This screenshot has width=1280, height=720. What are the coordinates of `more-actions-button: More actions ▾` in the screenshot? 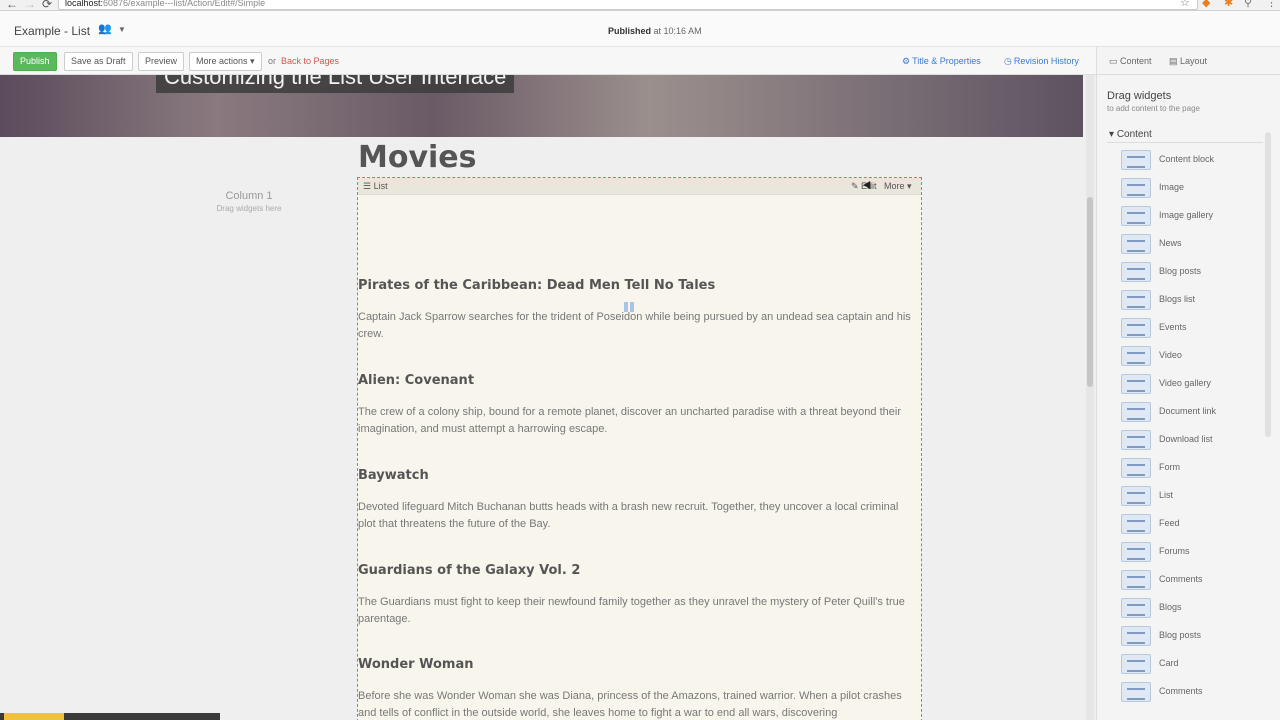 It's located at (225, 61).